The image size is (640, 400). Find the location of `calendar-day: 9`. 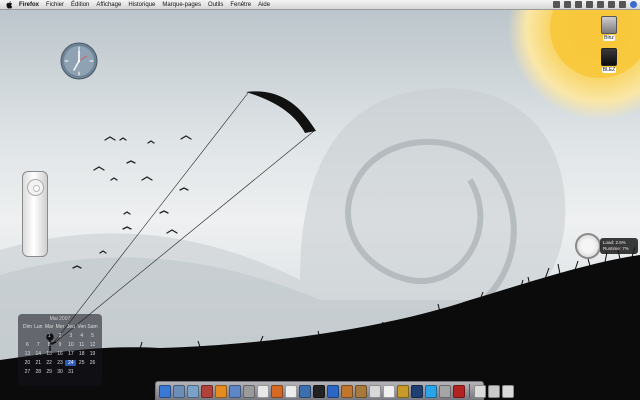

calendar-day: 9 is located at coordinates (60, 345).